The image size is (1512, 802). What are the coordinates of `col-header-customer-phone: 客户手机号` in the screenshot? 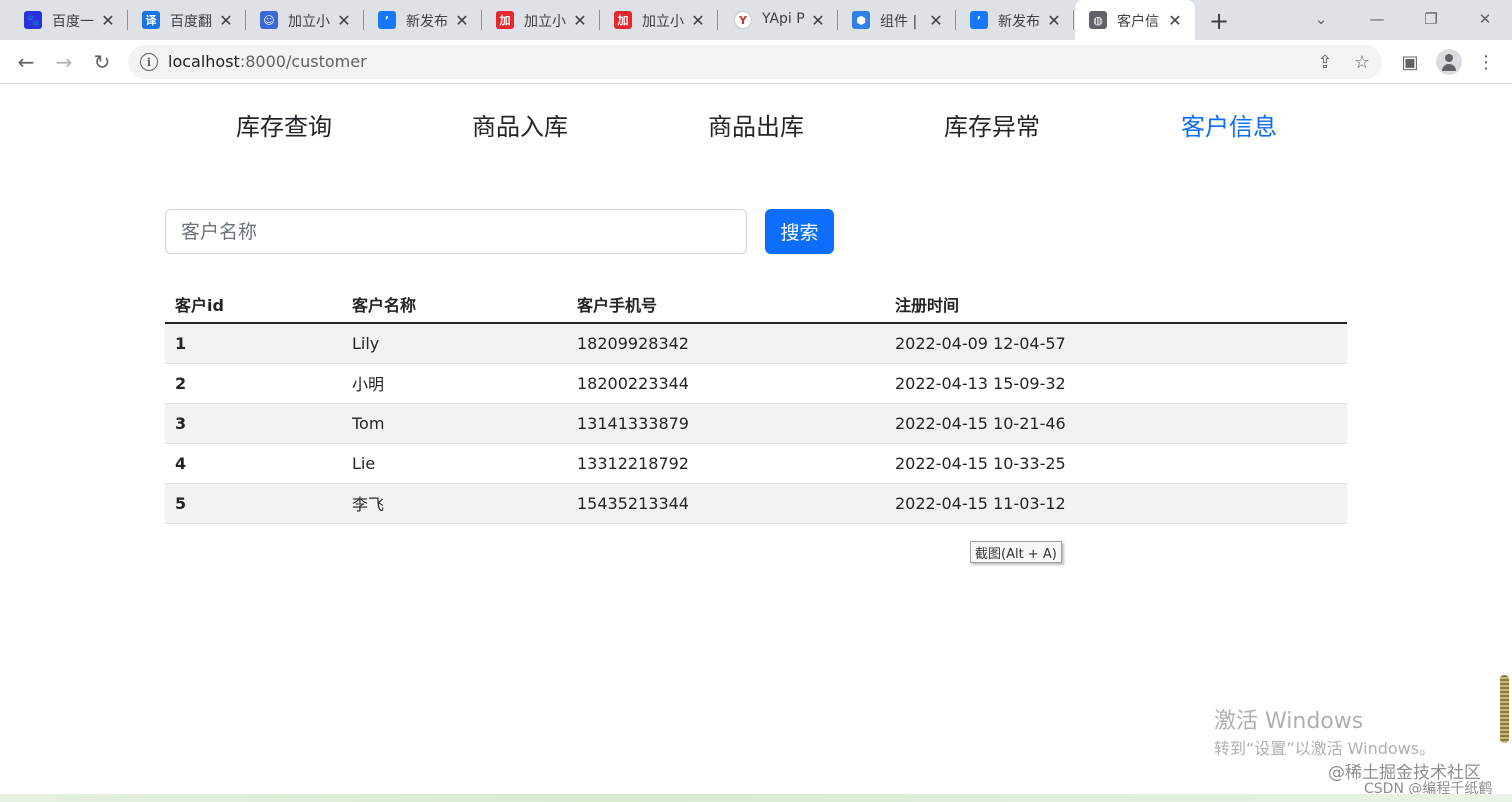 It's located at (726, 304).